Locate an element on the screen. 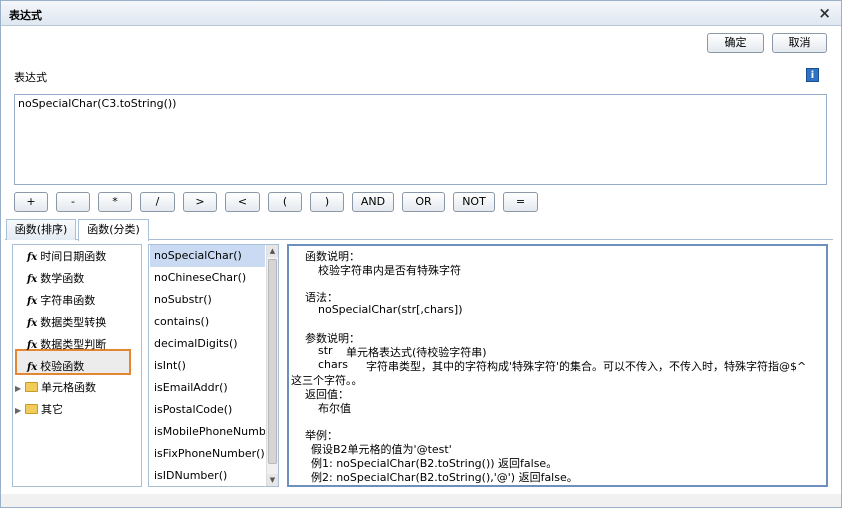 The height and width of the screenshot is (508, 842). folder-label: 其它 is located at coordinates (52, 409).